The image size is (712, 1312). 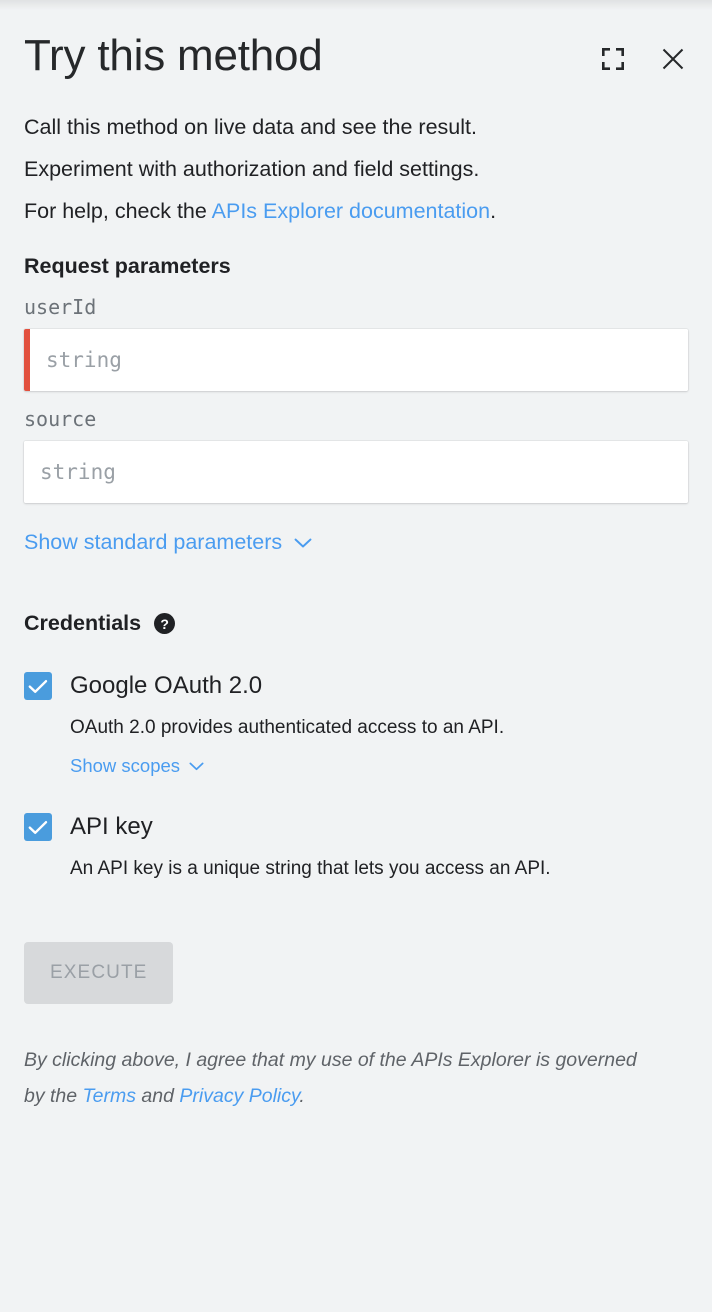 What do you see at coordinates (356, 623) in the screenshot?
I see `credentials-heading-row: Credentials ?` at bounding box center [356, 623].